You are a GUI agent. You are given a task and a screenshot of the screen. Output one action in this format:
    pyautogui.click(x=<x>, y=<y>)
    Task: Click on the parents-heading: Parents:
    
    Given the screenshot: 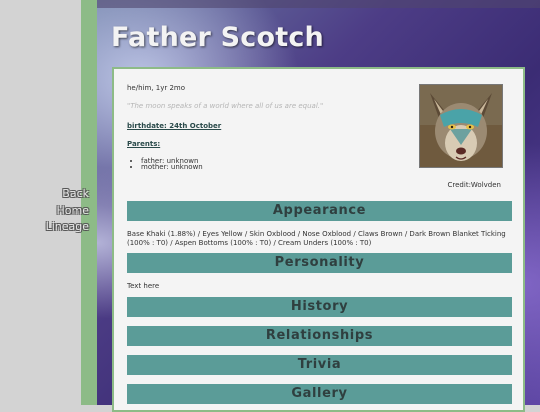 What is the action you would take?
    pyautogui.click(x=144, y=144)
    